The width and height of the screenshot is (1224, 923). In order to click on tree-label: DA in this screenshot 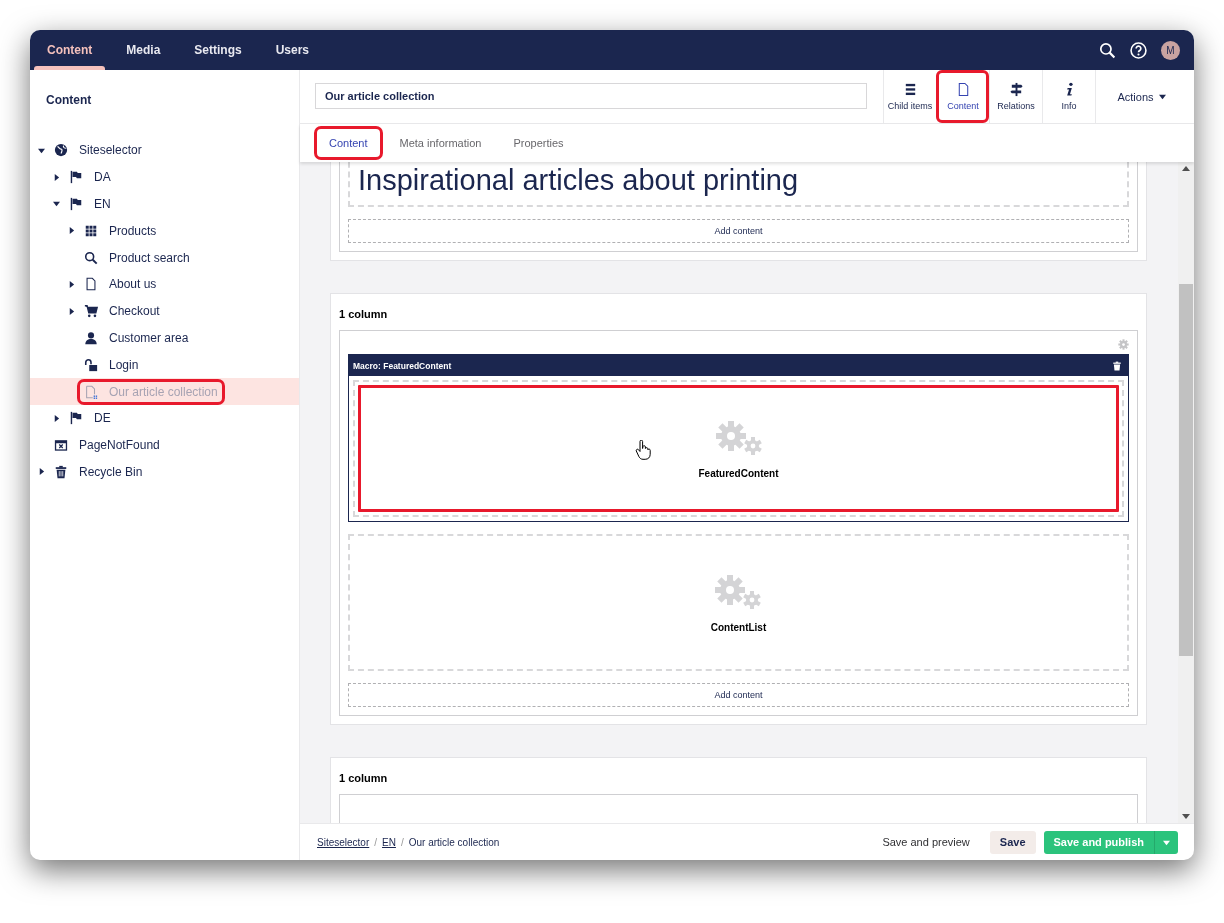, I will do `click(102, 177)`.